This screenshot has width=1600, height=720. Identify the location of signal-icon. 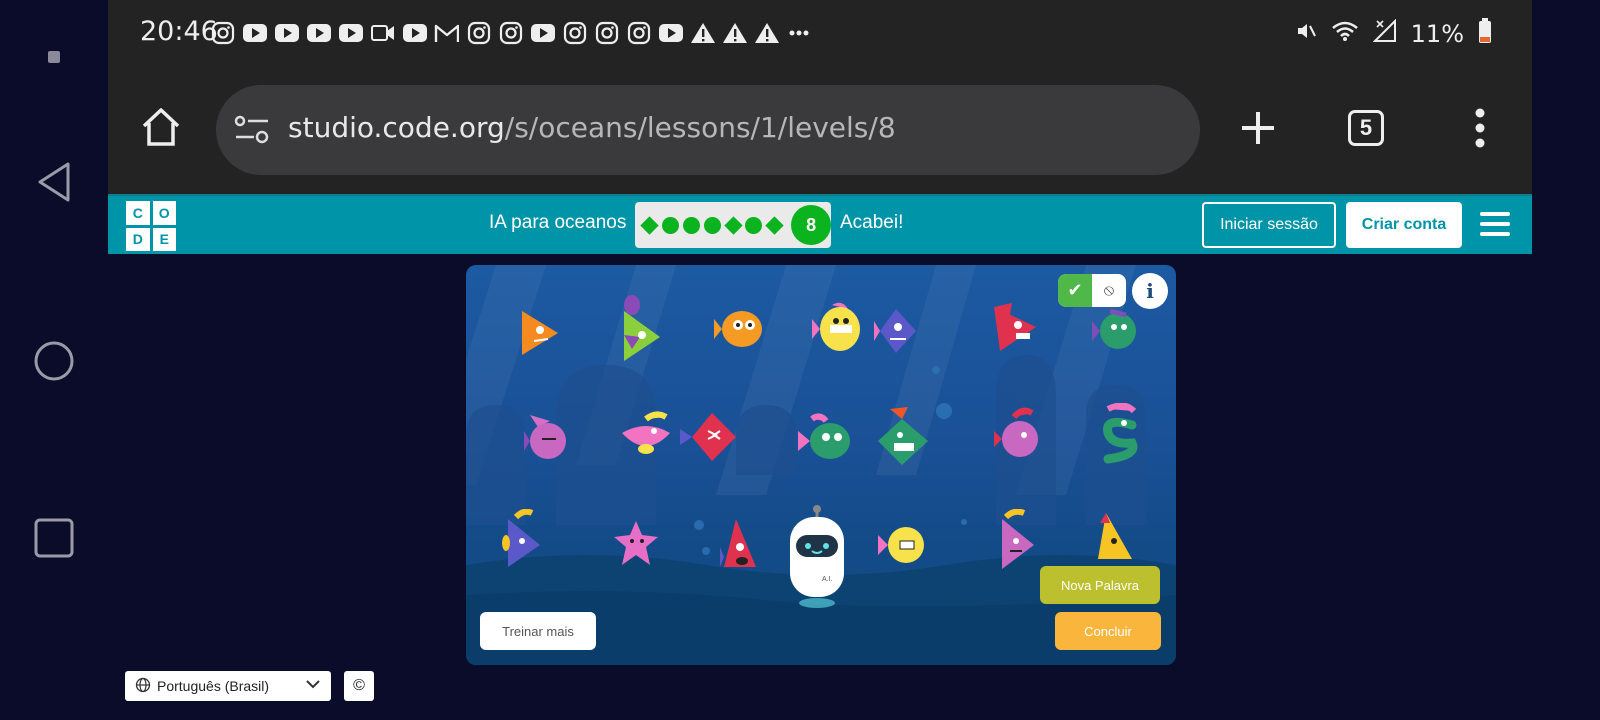
(1384, 33).